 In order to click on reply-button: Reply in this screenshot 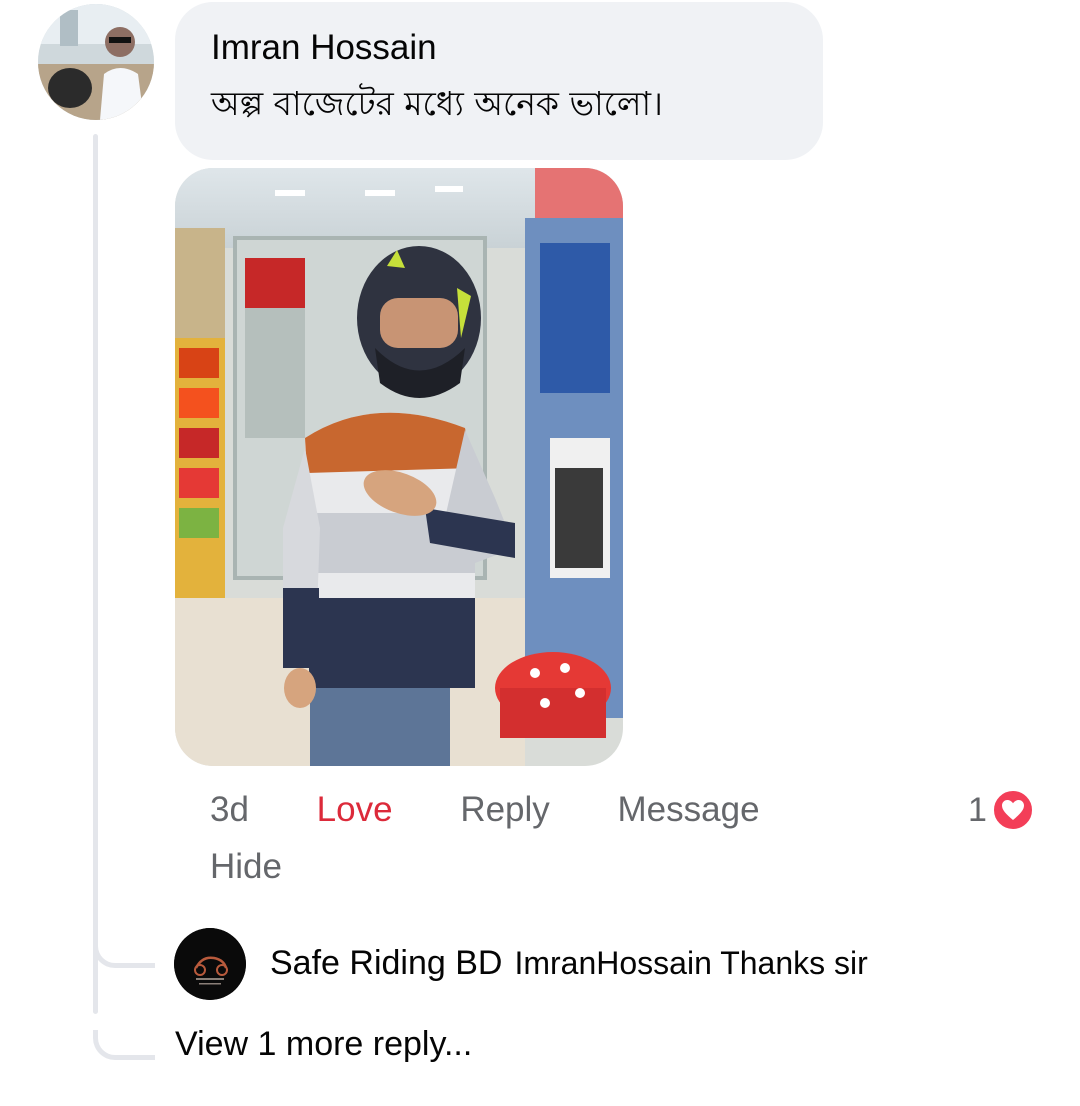, I will do `click(504, 810)`.